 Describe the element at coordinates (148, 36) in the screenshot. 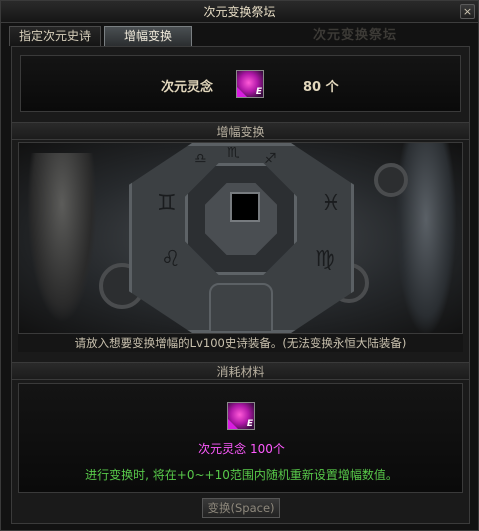

I see `tab-amplify-exchange: 增幅变换` at that location.